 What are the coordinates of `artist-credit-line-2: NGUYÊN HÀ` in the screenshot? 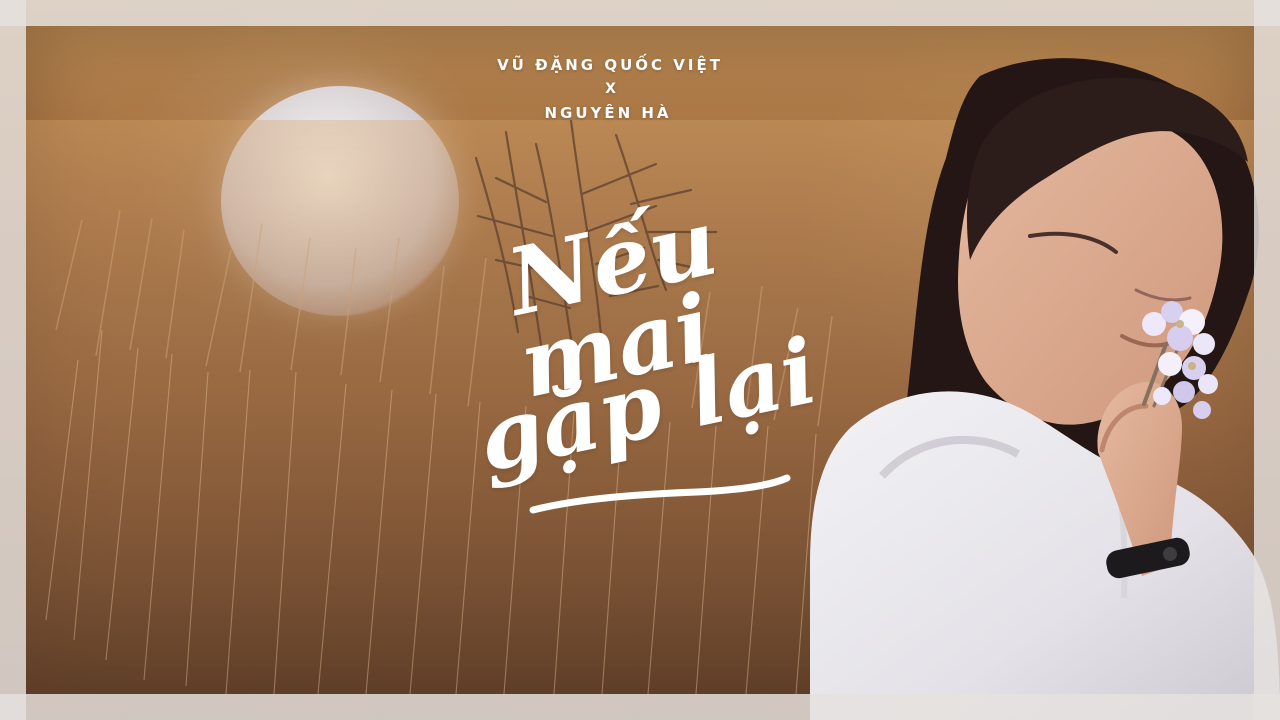 It's located at (608, 113).